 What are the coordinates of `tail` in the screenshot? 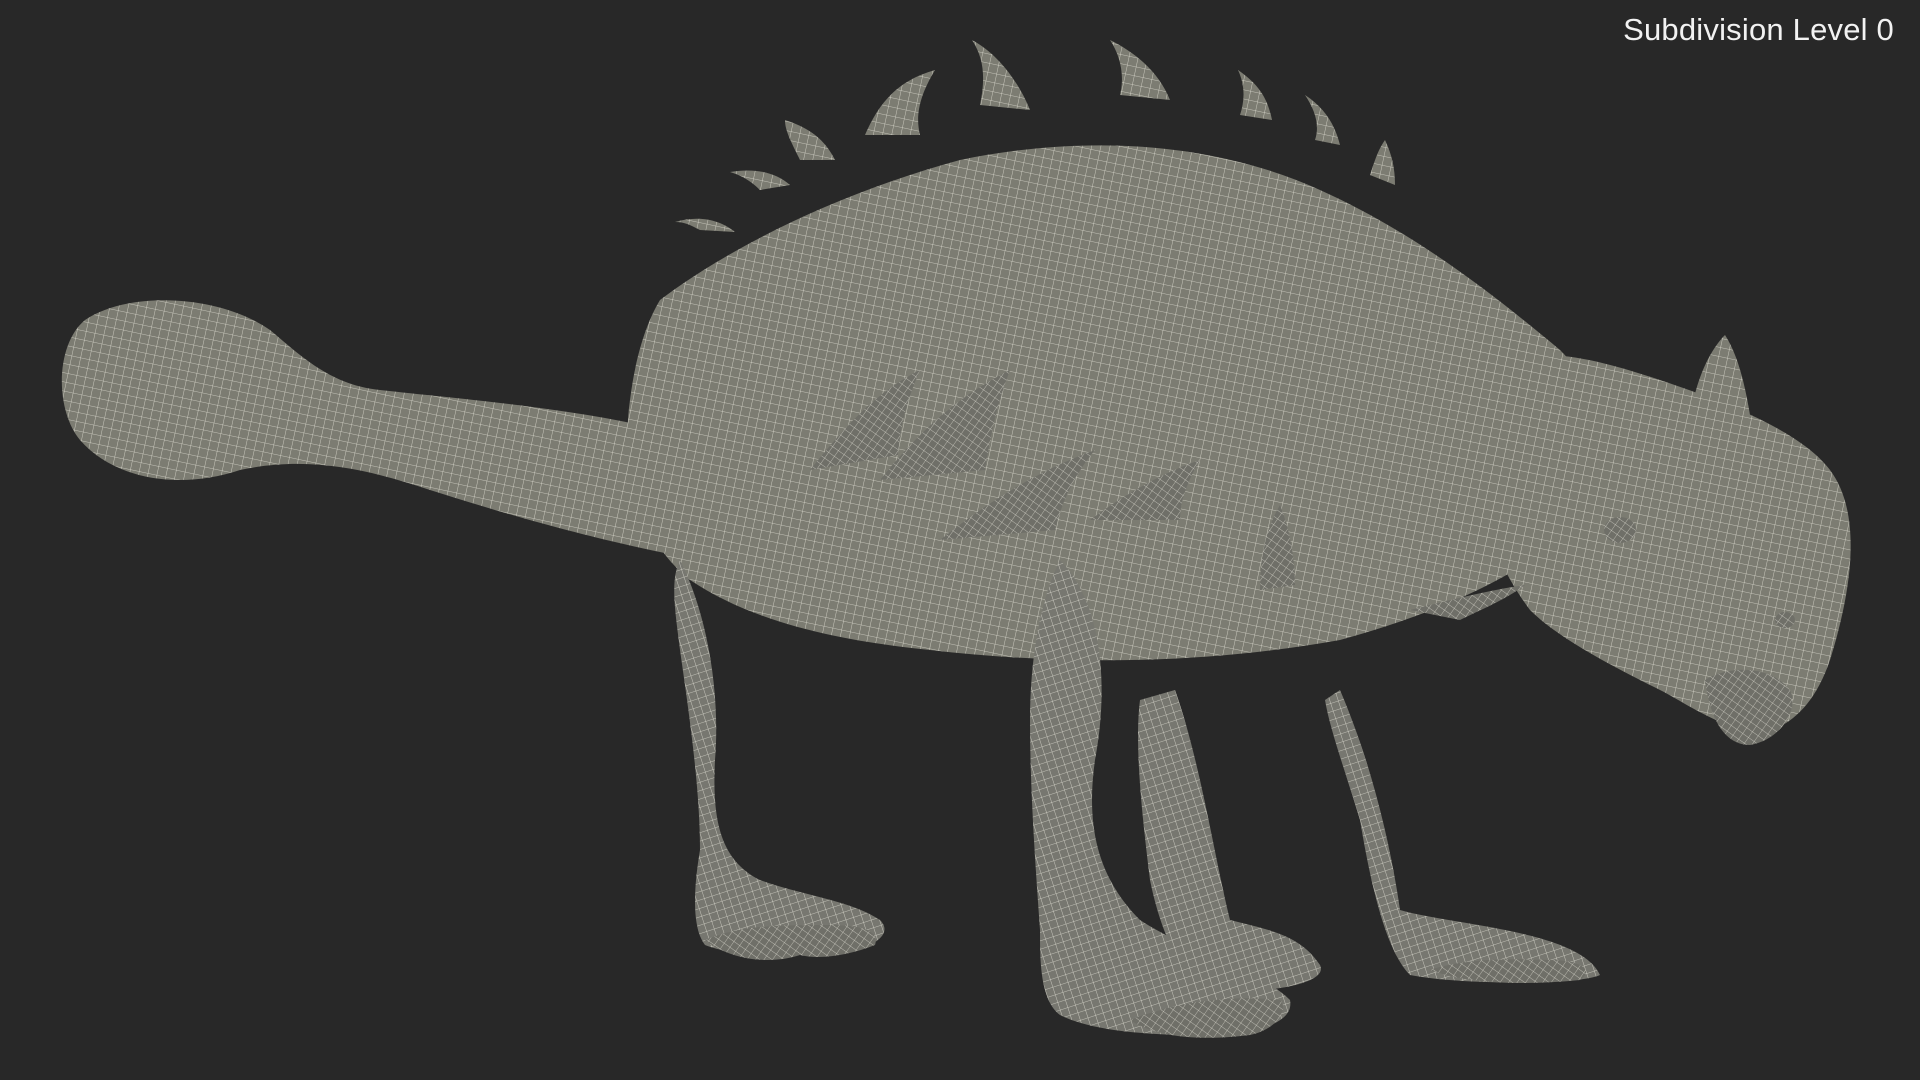 It's located at (380, 430).